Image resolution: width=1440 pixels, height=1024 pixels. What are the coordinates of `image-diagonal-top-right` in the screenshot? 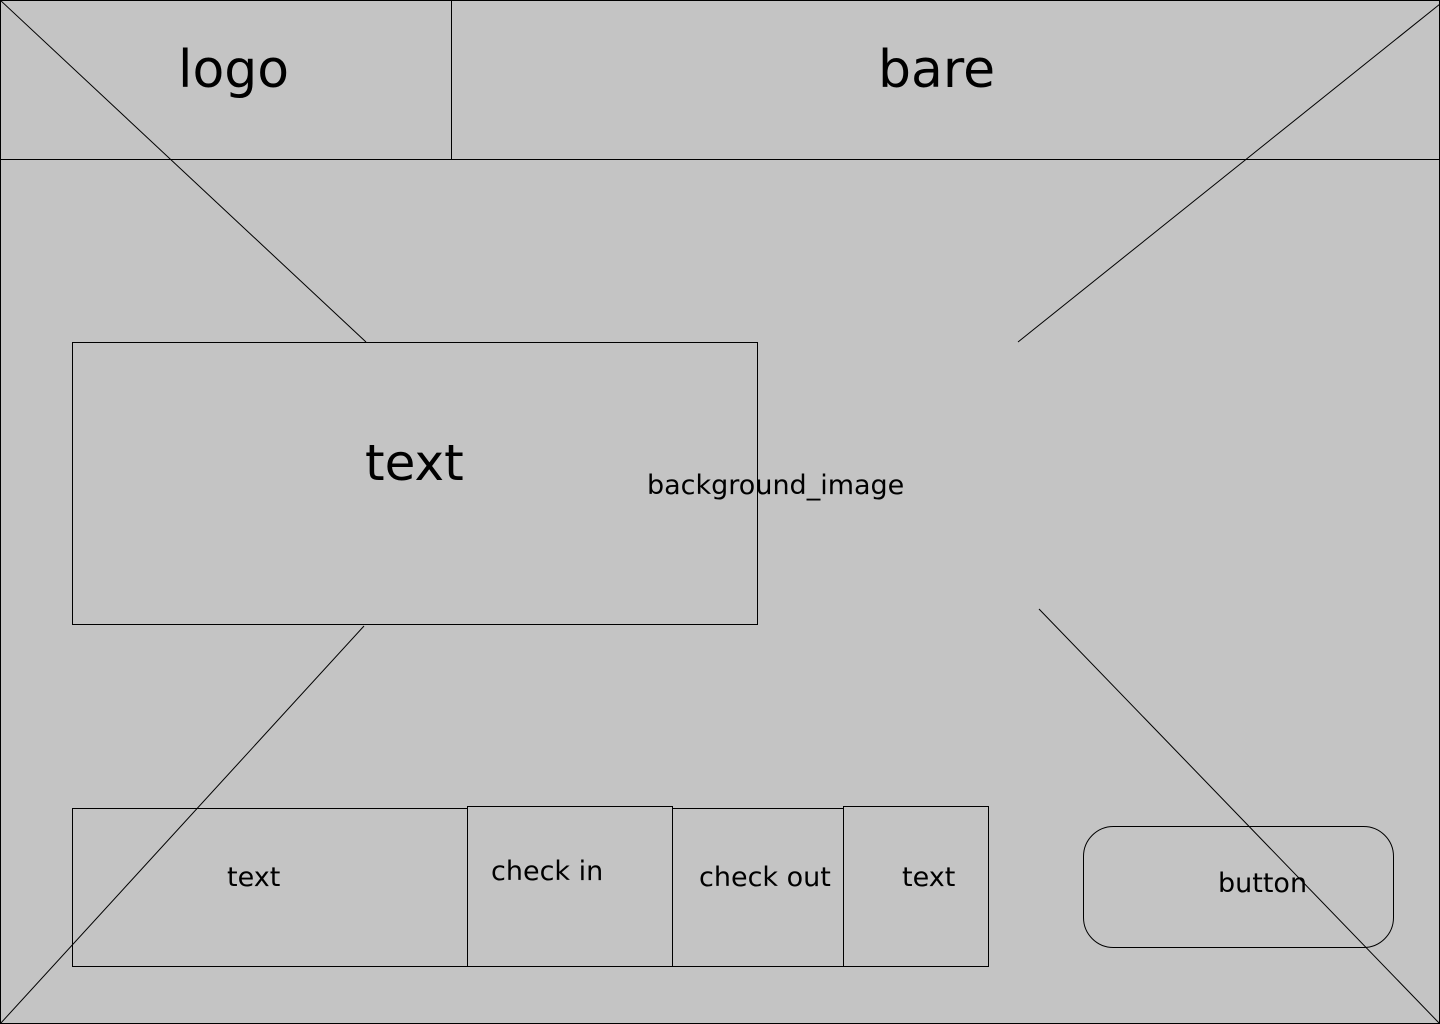 It's located at (1228, 173).